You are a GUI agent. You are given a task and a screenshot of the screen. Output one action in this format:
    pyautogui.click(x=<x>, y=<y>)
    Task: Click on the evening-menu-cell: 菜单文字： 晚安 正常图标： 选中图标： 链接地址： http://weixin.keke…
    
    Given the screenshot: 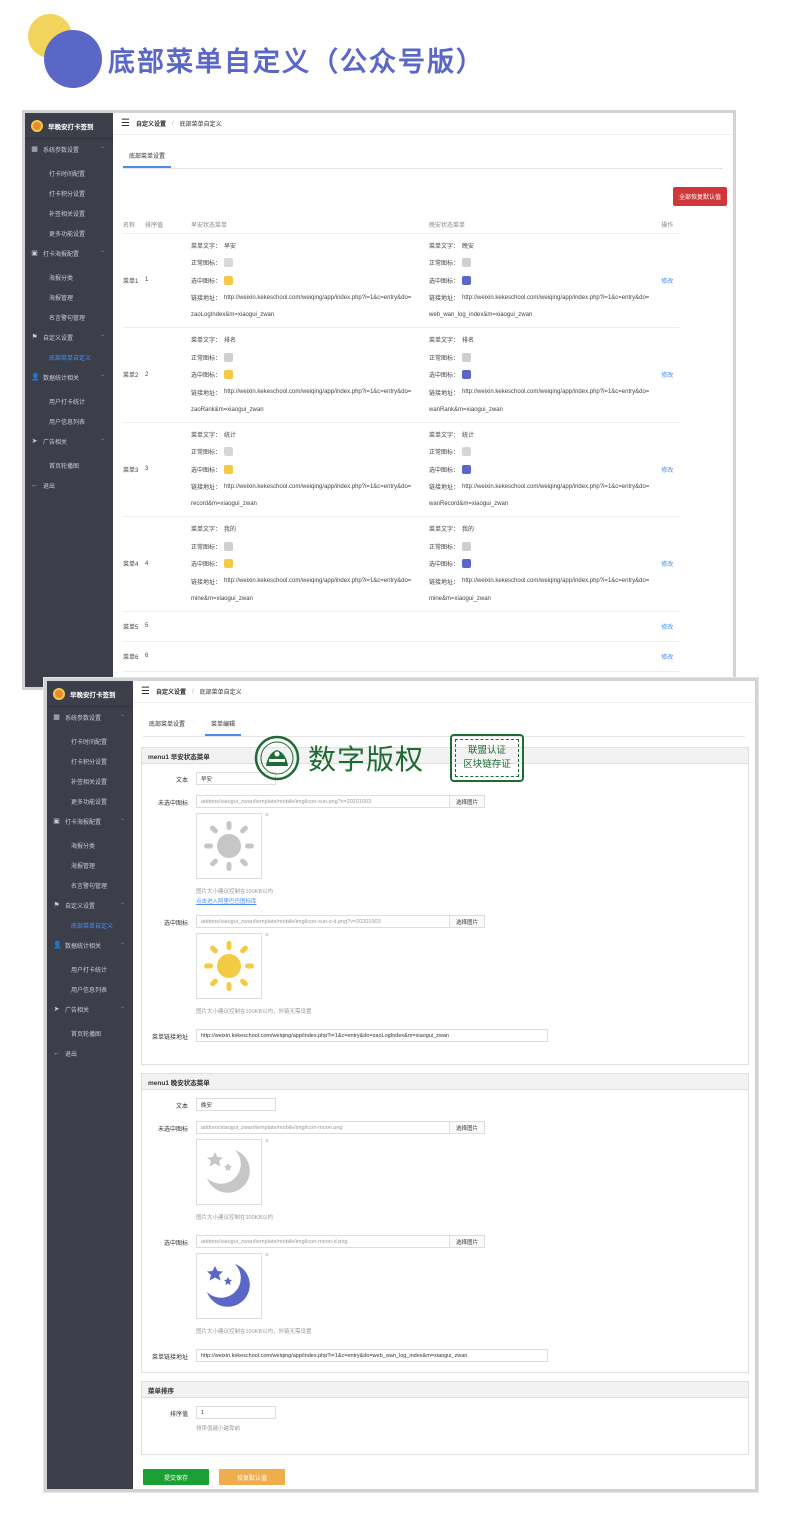 What is the action you would take?
    pyautogui.click(x=539, y=280)
    